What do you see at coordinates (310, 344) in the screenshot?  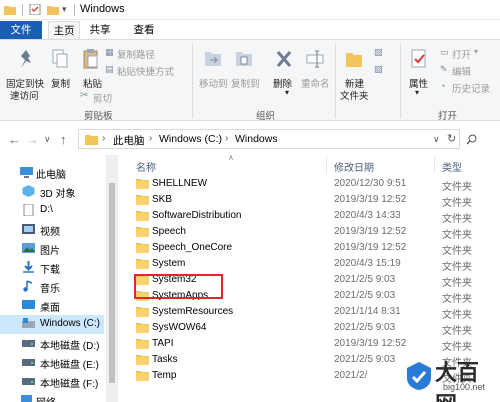 I see `list-item: TAPI 2019/3/19 12:52 文件夹` at bounding box center [310, 344].